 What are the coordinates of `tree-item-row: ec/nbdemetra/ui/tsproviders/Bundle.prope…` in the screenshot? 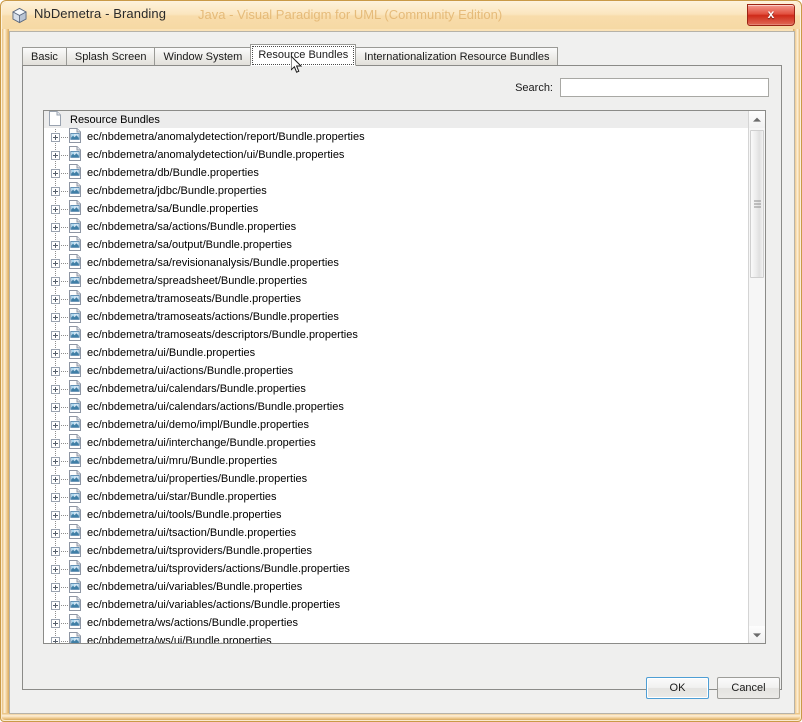 It's located at (396, 551).